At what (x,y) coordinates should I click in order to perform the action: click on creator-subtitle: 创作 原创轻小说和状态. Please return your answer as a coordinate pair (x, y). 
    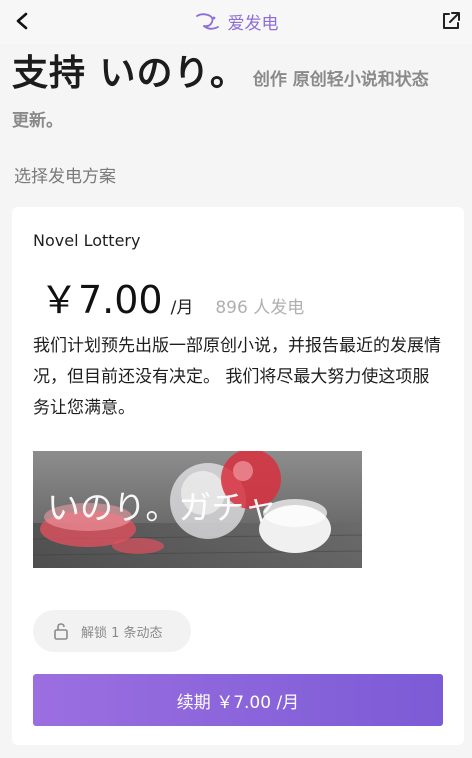
    Looking at the image, I should click on (340, 80).